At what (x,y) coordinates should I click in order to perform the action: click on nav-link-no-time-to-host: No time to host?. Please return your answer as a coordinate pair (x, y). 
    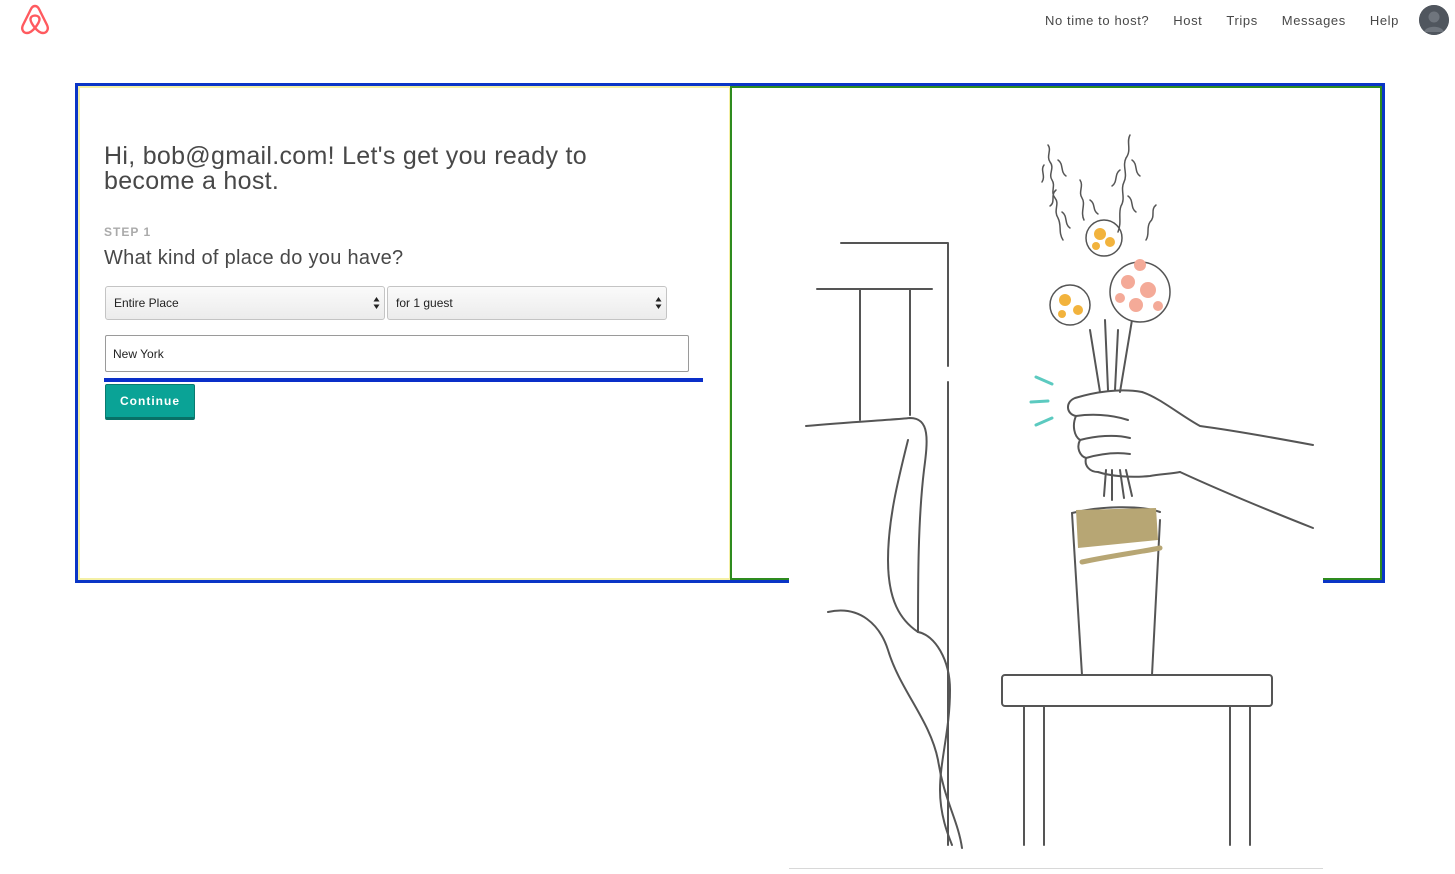
    Looking at the image, I should click on (1097, 20).